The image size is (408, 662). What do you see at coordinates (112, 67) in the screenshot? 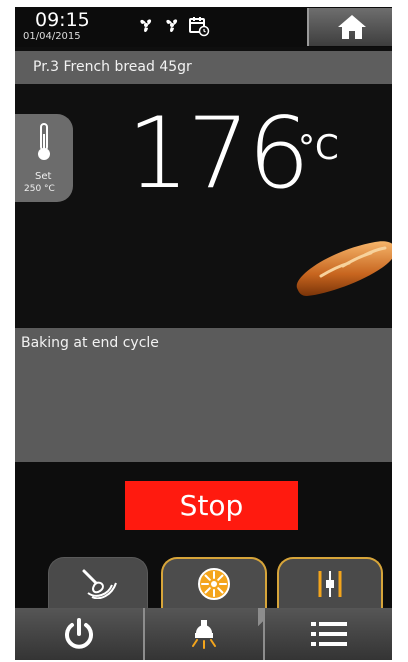
I see `program-label: Pr.3 French bread 45gr` at bounding box center [112, 67].